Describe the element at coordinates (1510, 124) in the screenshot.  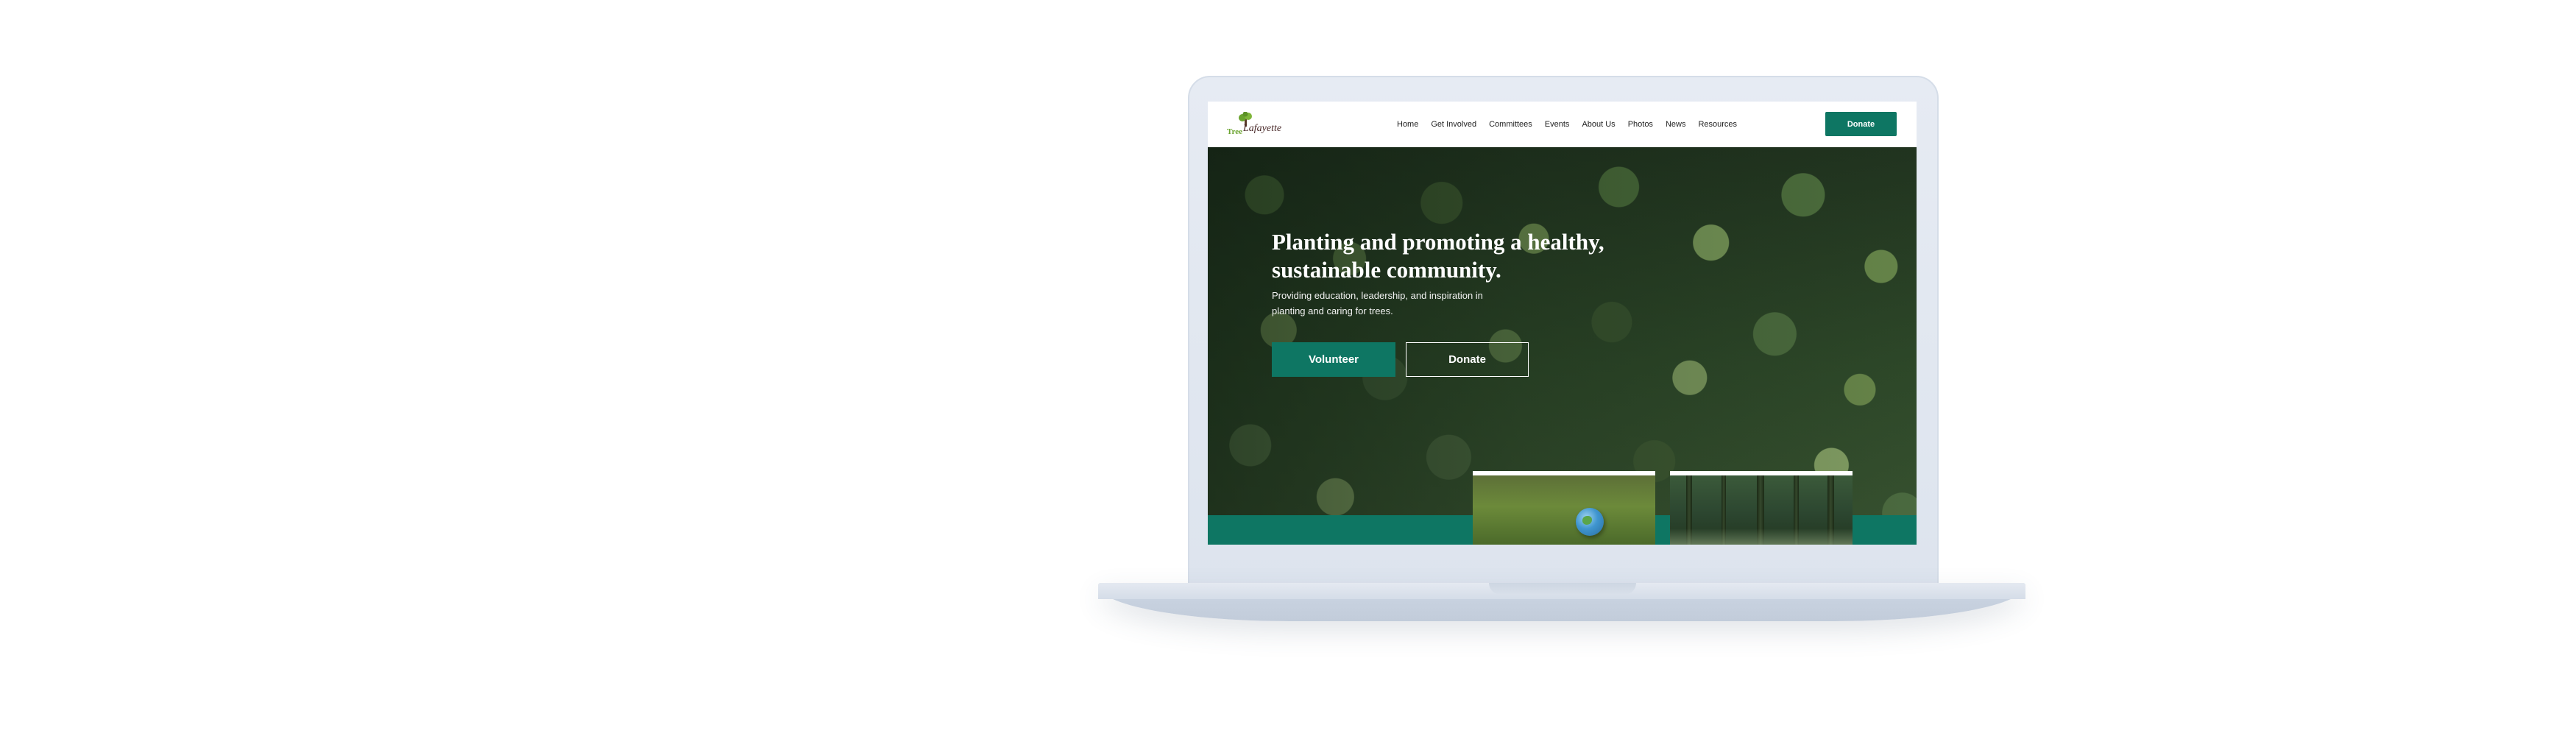
I see `nav-item-committees: Committees` at that location.